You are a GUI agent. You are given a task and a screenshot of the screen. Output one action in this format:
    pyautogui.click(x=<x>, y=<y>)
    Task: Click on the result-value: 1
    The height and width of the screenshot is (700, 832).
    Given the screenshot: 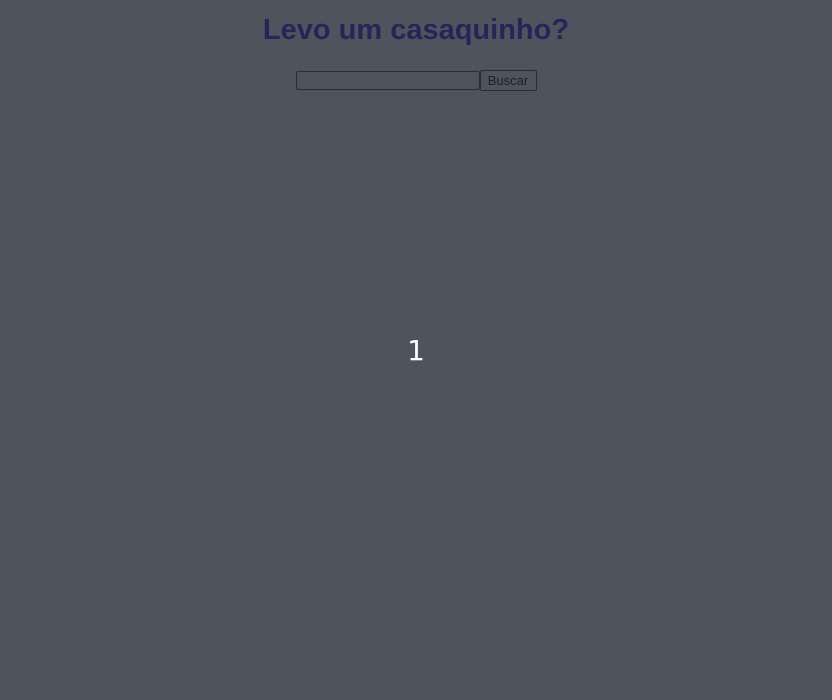 What is the action you would take?
    pyautogui.click(x=416, y=350)
    